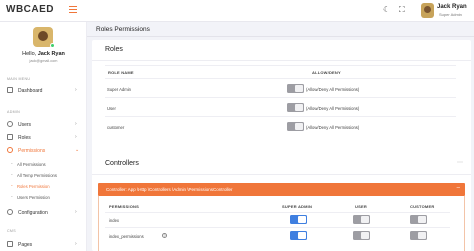 Image resolution: width=474 pixels, height=251 pixels. What do you see at coordinates (48, 186) in the screenshot?
I see `sidebar-subitem-roles-permissions: - Roles Permission` at bounding box center [48, 186].